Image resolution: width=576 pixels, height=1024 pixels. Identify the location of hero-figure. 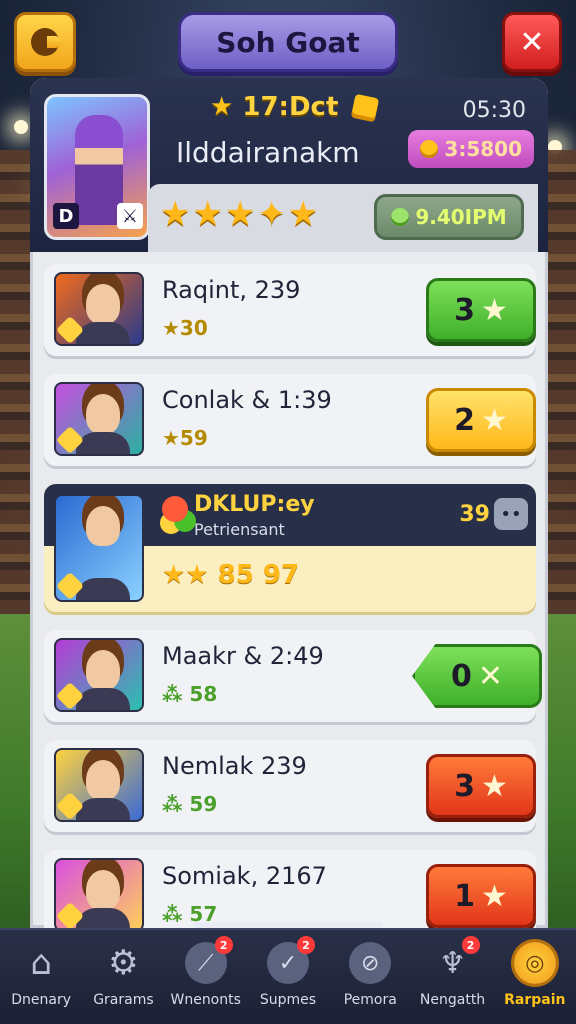
(99, 170).